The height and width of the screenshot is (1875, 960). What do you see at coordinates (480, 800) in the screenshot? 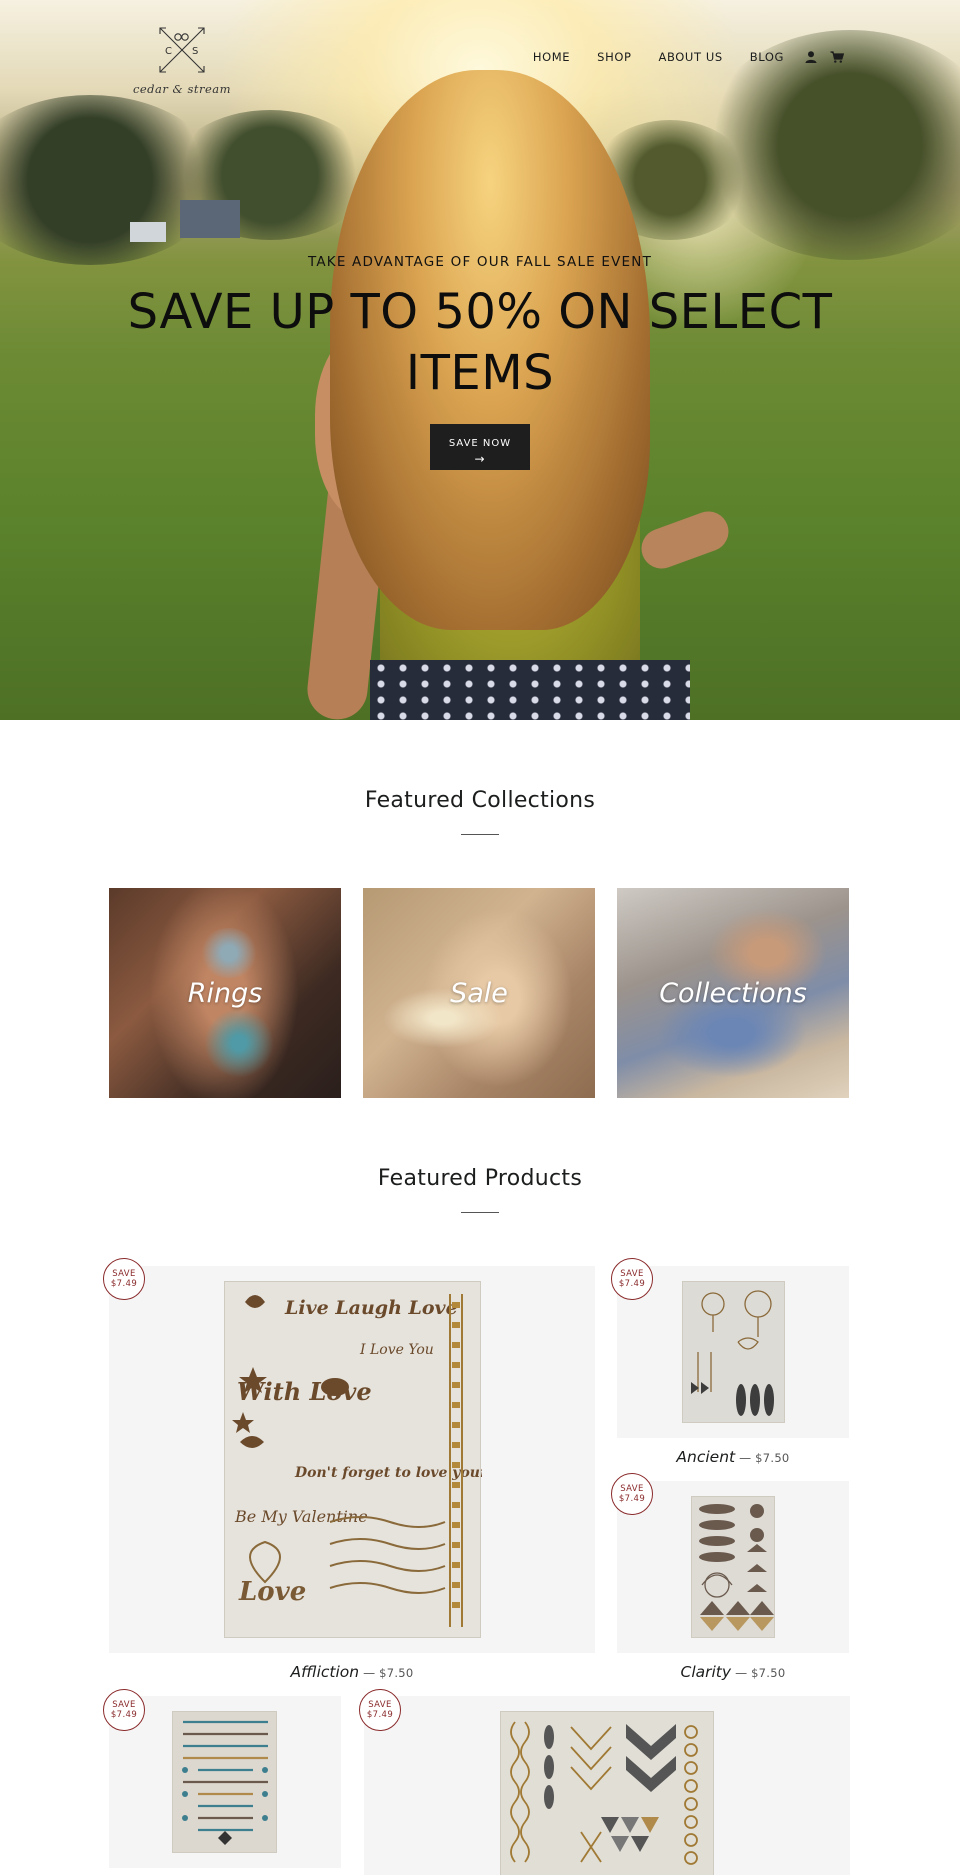
I see `featured-collections-title: Featured Collections` at bounding box center [480, 800].